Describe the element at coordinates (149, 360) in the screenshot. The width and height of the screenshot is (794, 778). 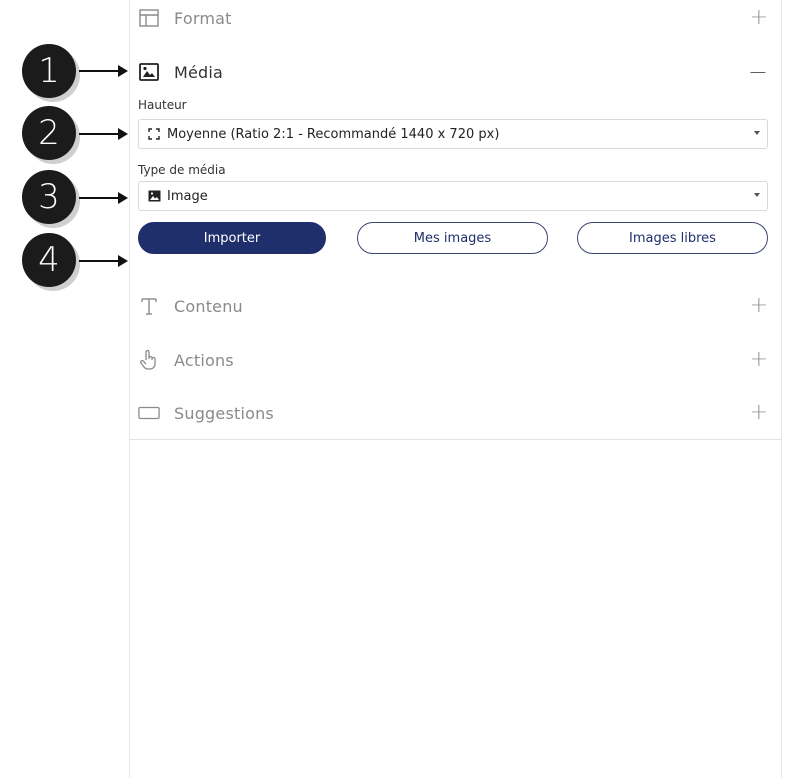
I see `pointer-hand-icon` at that location.